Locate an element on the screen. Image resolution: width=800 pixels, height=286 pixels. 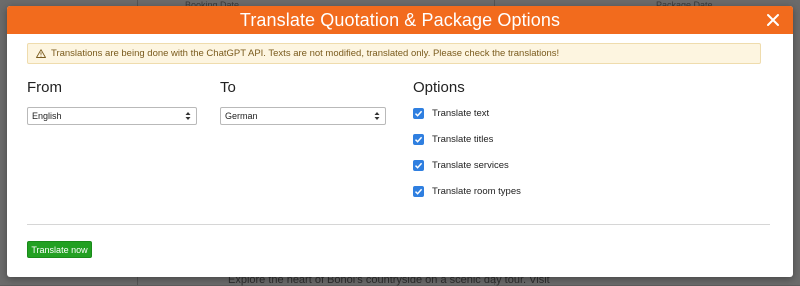
dialog-header: Translate Quotation & Package Options is located at coordinates (400, 20).